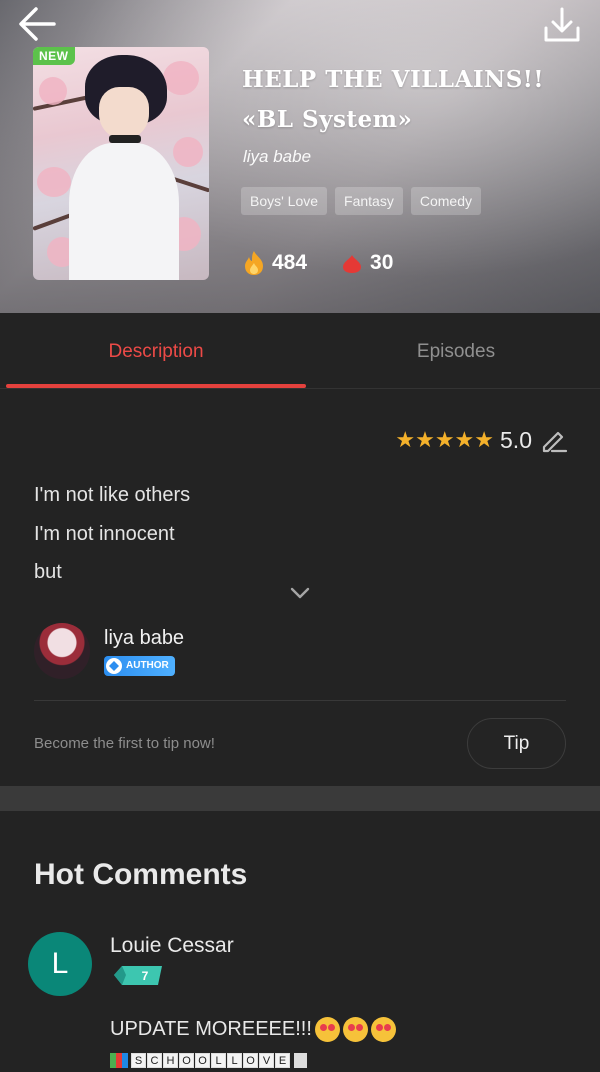 Image resolution: width=600 pixels, height=1072 pixels. What do you see at coordinates (290, 262) in the screenshot?
I see `views-count: 484` at bounding box center [290, 262].